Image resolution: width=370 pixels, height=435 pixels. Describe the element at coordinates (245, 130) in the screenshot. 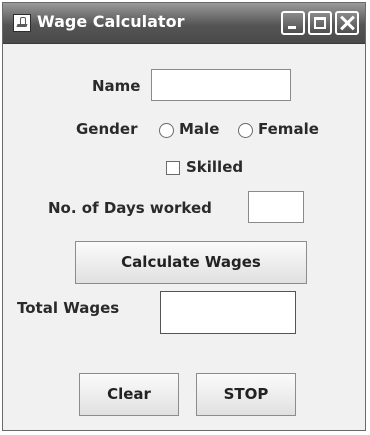

I see `female-radio` at that location.